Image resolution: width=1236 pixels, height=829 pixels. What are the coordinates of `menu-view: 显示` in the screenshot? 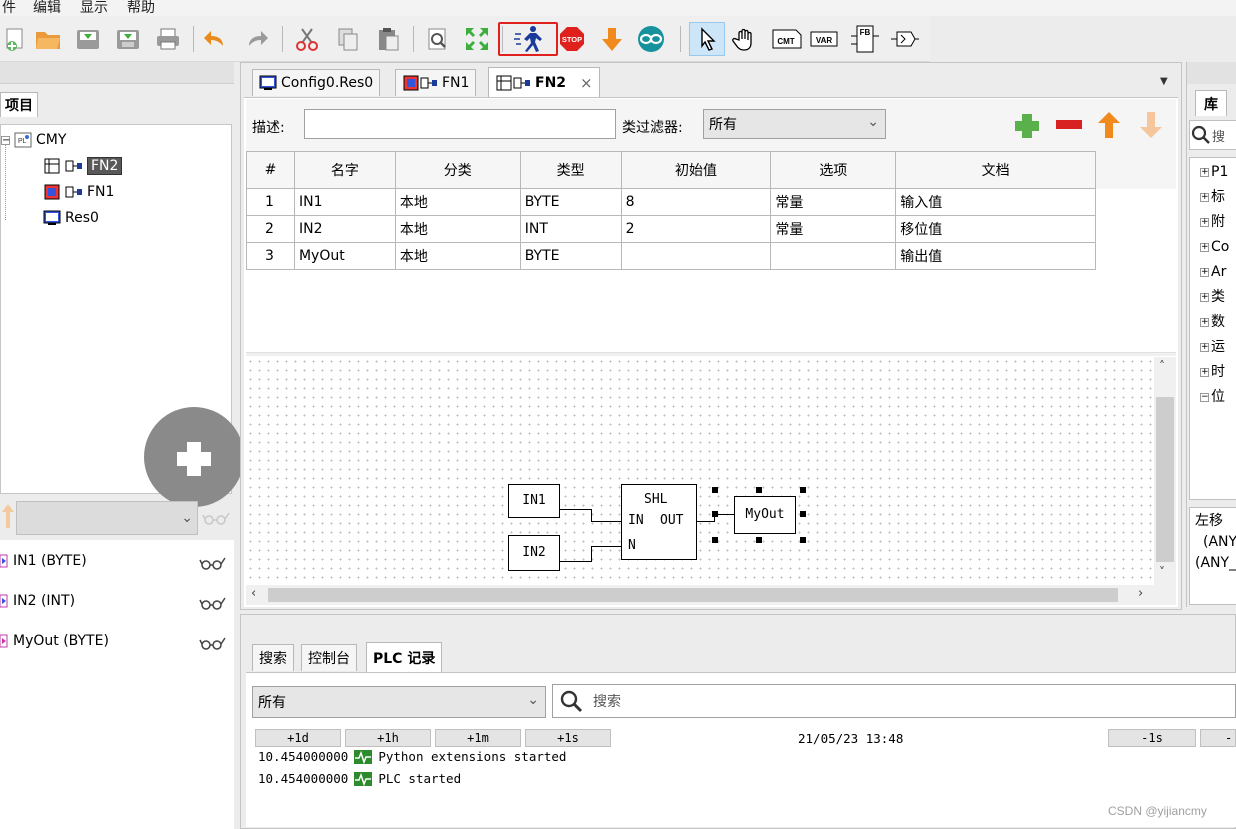 It's located at (94, 8).